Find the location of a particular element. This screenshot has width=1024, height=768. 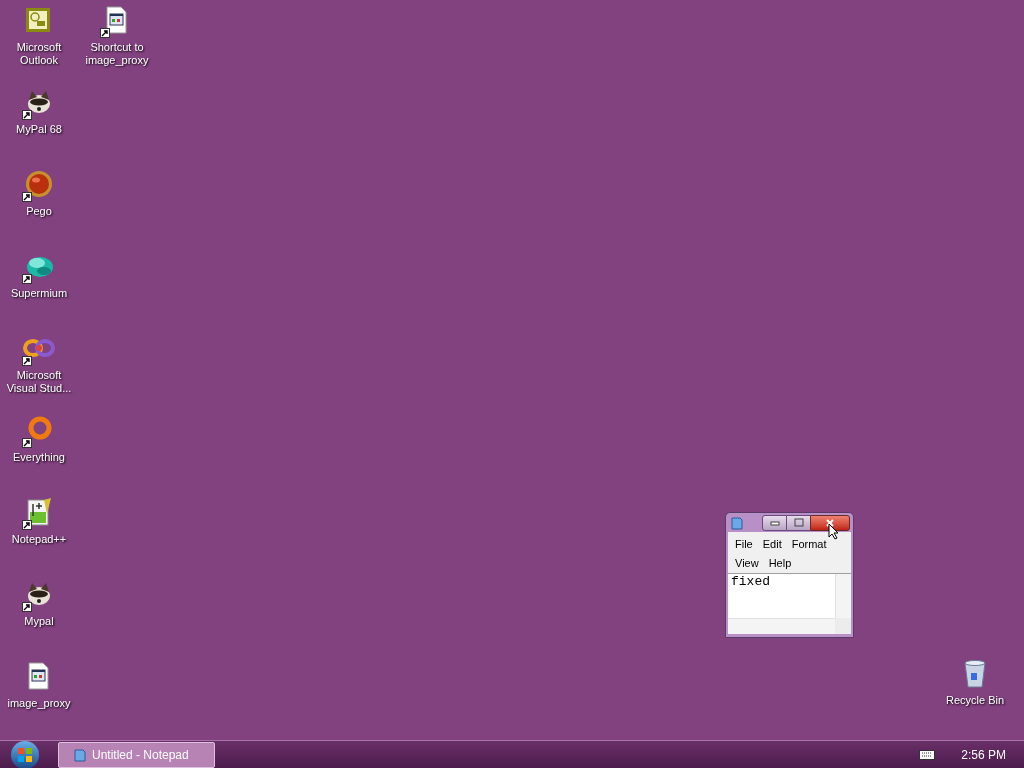

resize-grip is located at coordinates (843, 626).